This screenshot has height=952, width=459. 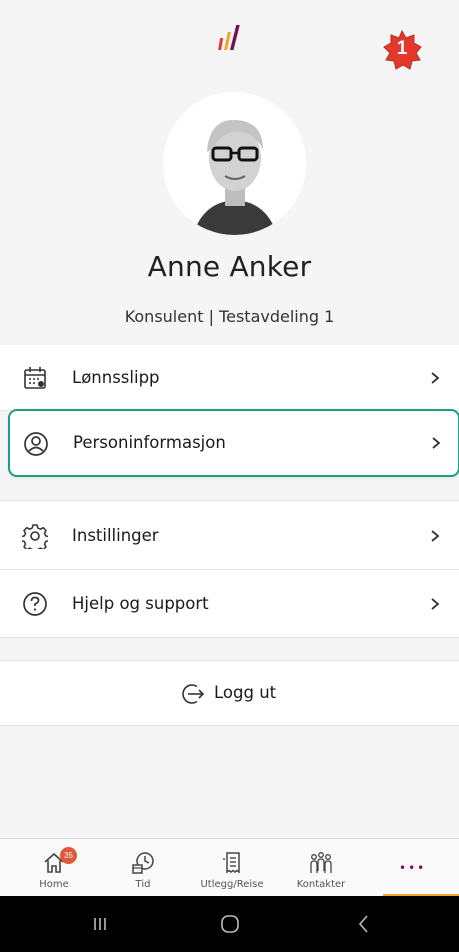 I want to click on home-button-icon, so click(x=230, y=924).